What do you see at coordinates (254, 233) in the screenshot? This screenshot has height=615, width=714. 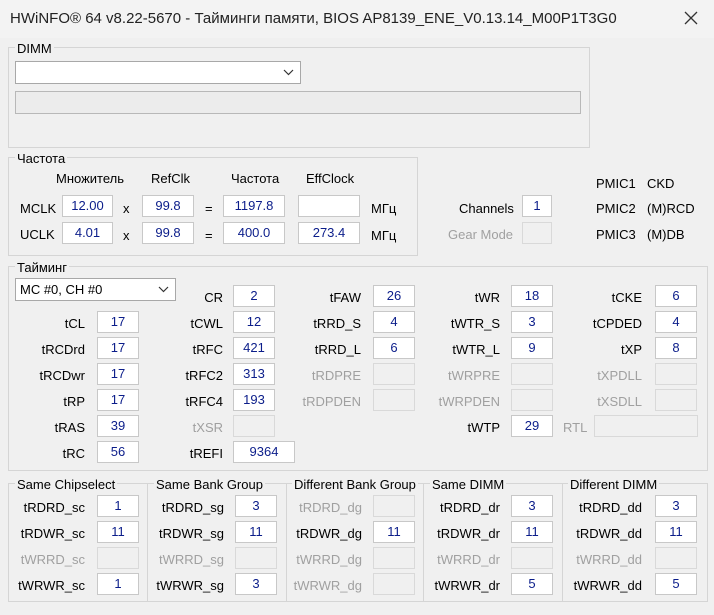 I see `uclk-frequency: 400.0` at bounding box center [254, 233].